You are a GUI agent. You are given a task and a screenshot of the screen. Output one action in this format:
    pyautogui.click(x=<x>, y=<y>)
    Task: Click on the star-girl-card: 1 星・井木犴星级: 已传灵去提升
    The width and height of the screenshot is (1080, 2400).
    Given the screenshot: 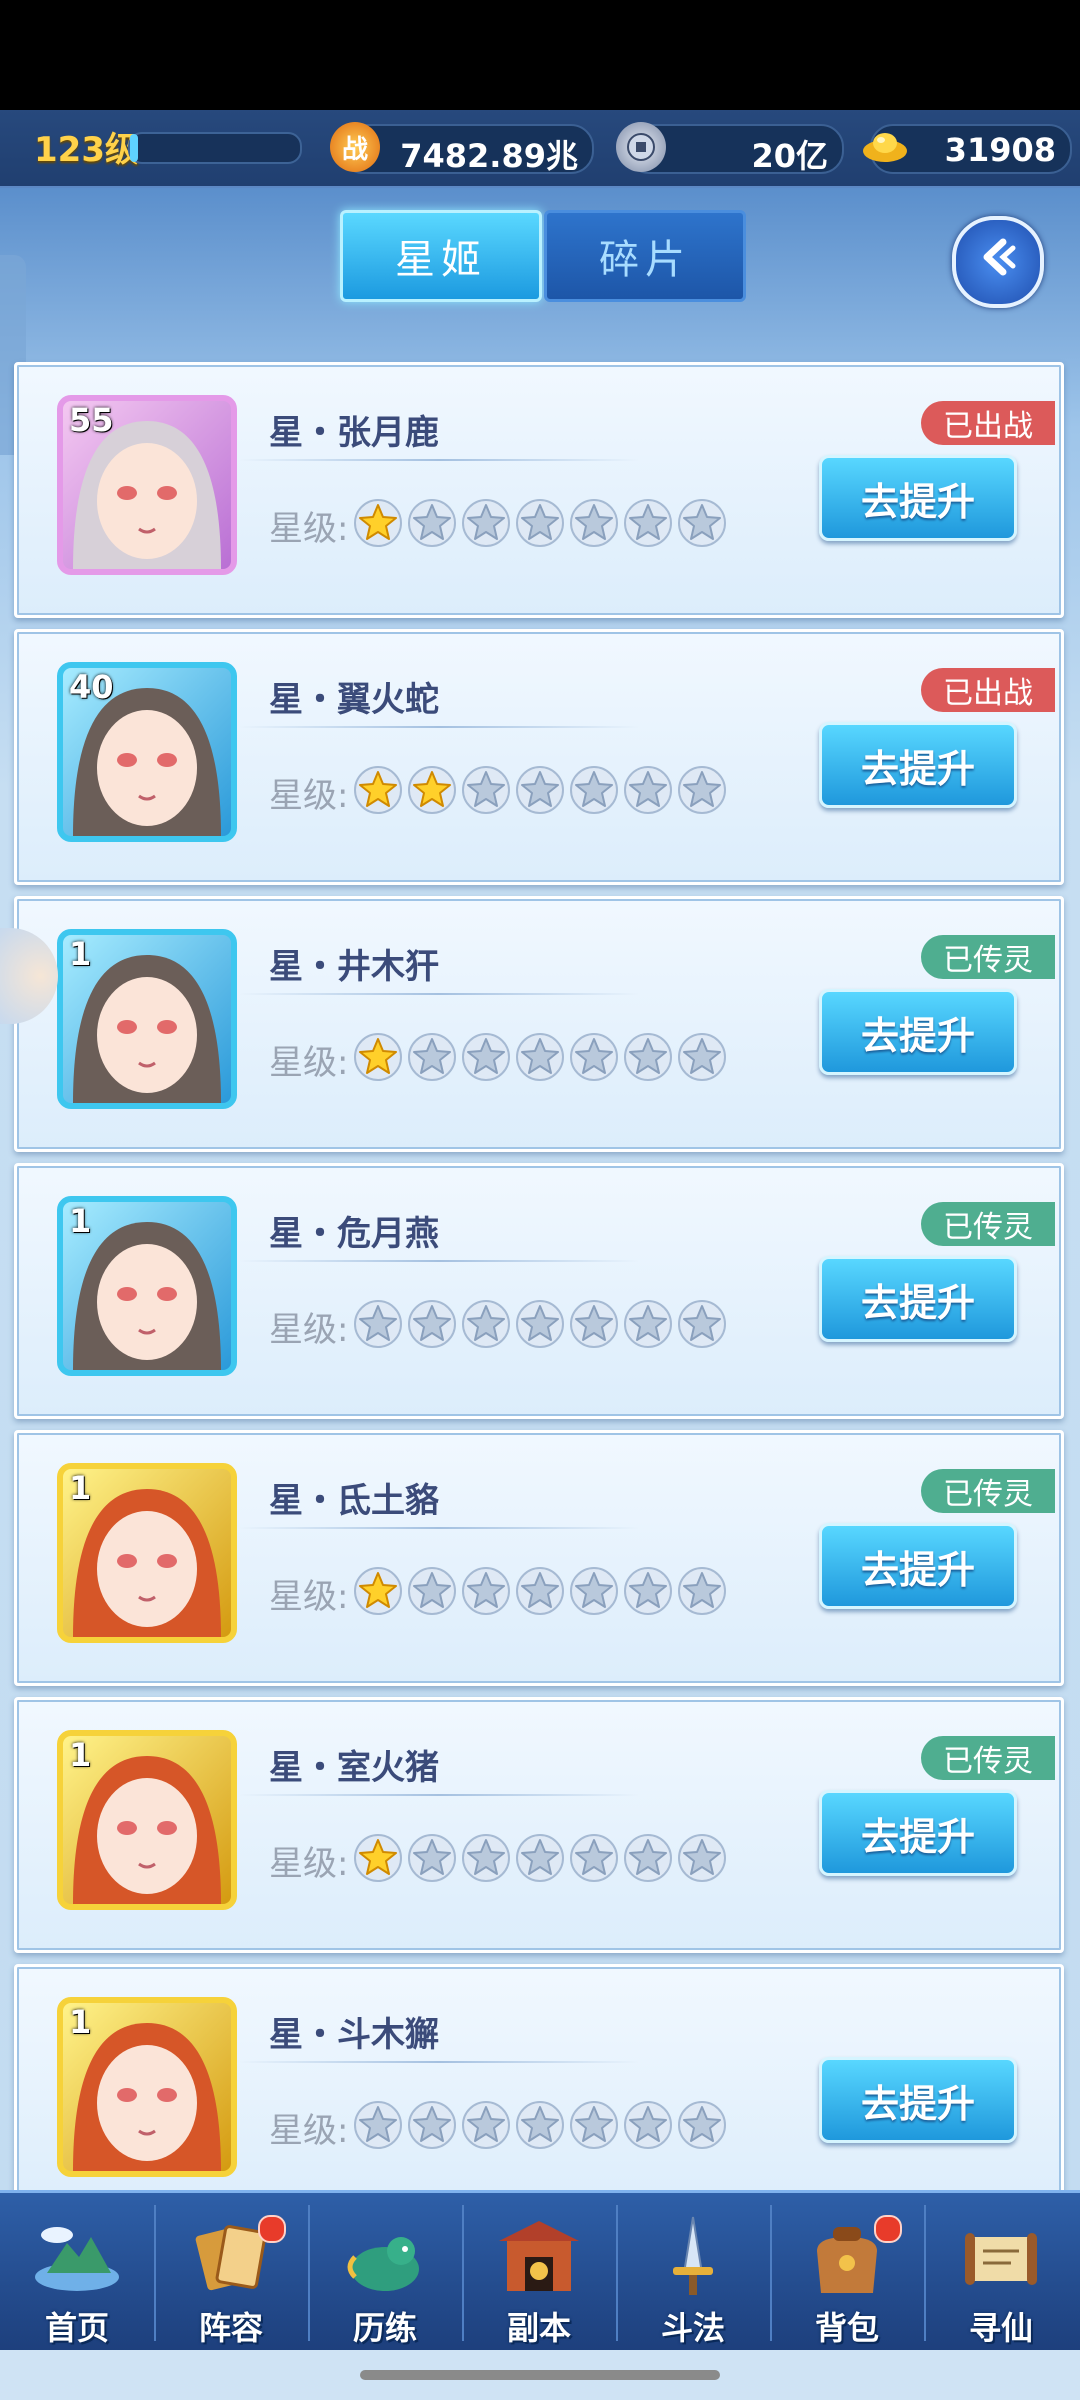 What is the action you would take?
    pyautogui.click(x=539, y=1024)
    